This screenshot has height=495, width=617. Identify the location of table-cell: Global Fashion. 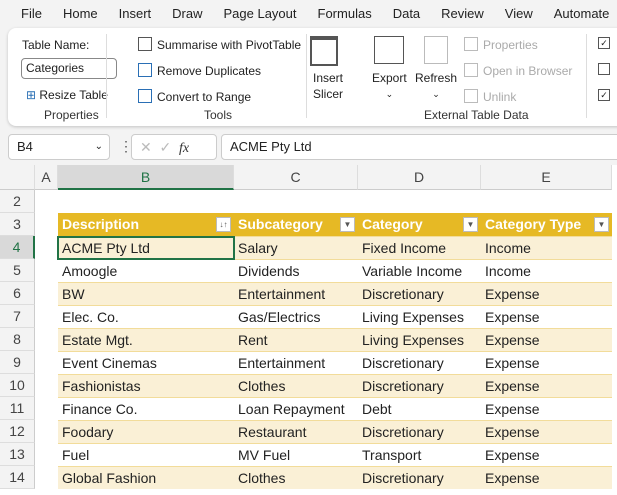
(146, 477).